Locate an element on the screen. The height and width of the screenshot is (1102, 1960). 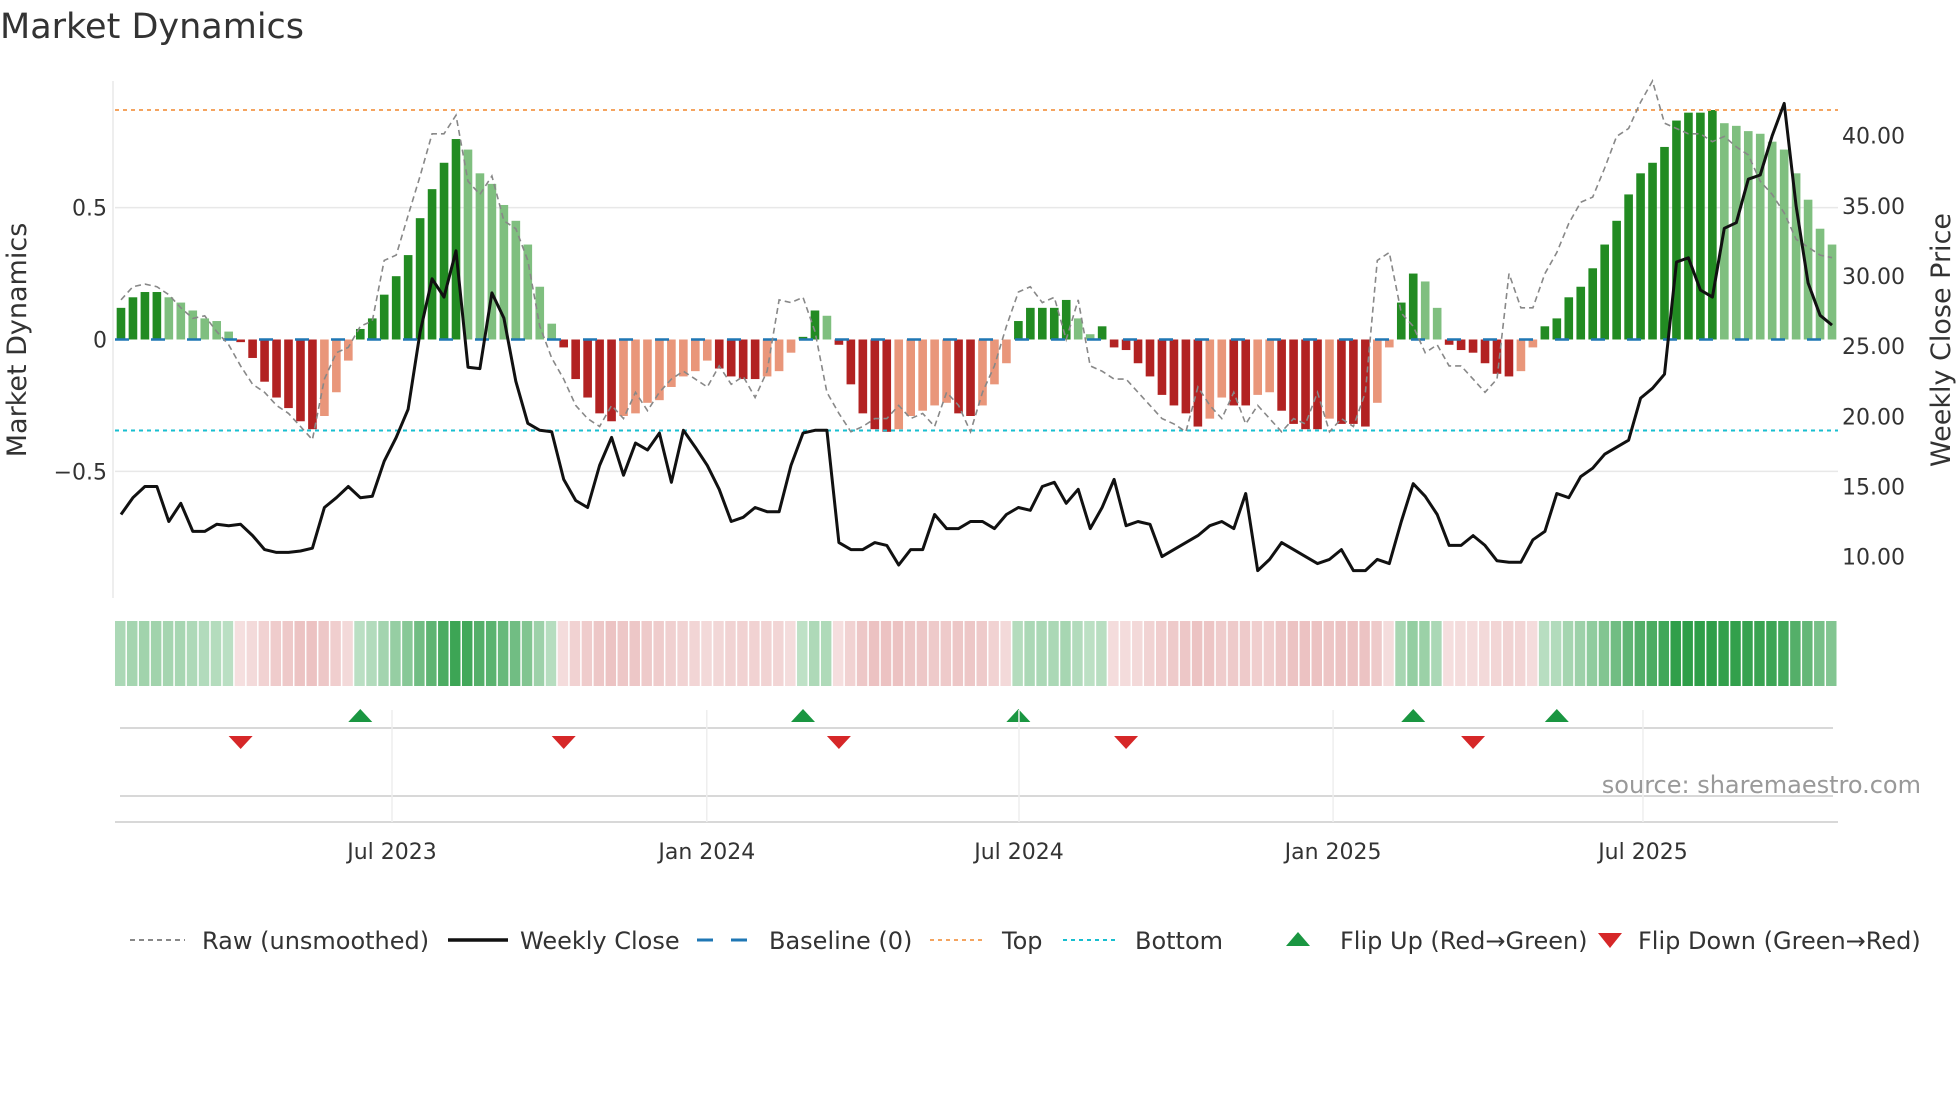
legend-label: Raw (unsmoothed) is located at coordinates (315, 941).